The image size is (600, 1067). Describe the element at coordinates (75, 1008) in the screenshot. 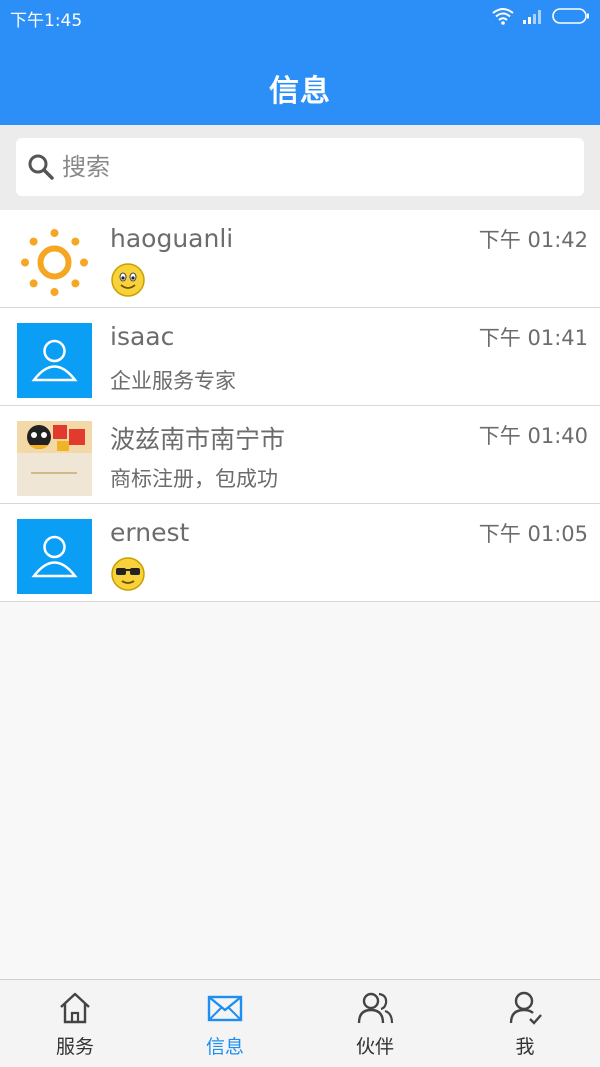

I see `home-icon` at that location.